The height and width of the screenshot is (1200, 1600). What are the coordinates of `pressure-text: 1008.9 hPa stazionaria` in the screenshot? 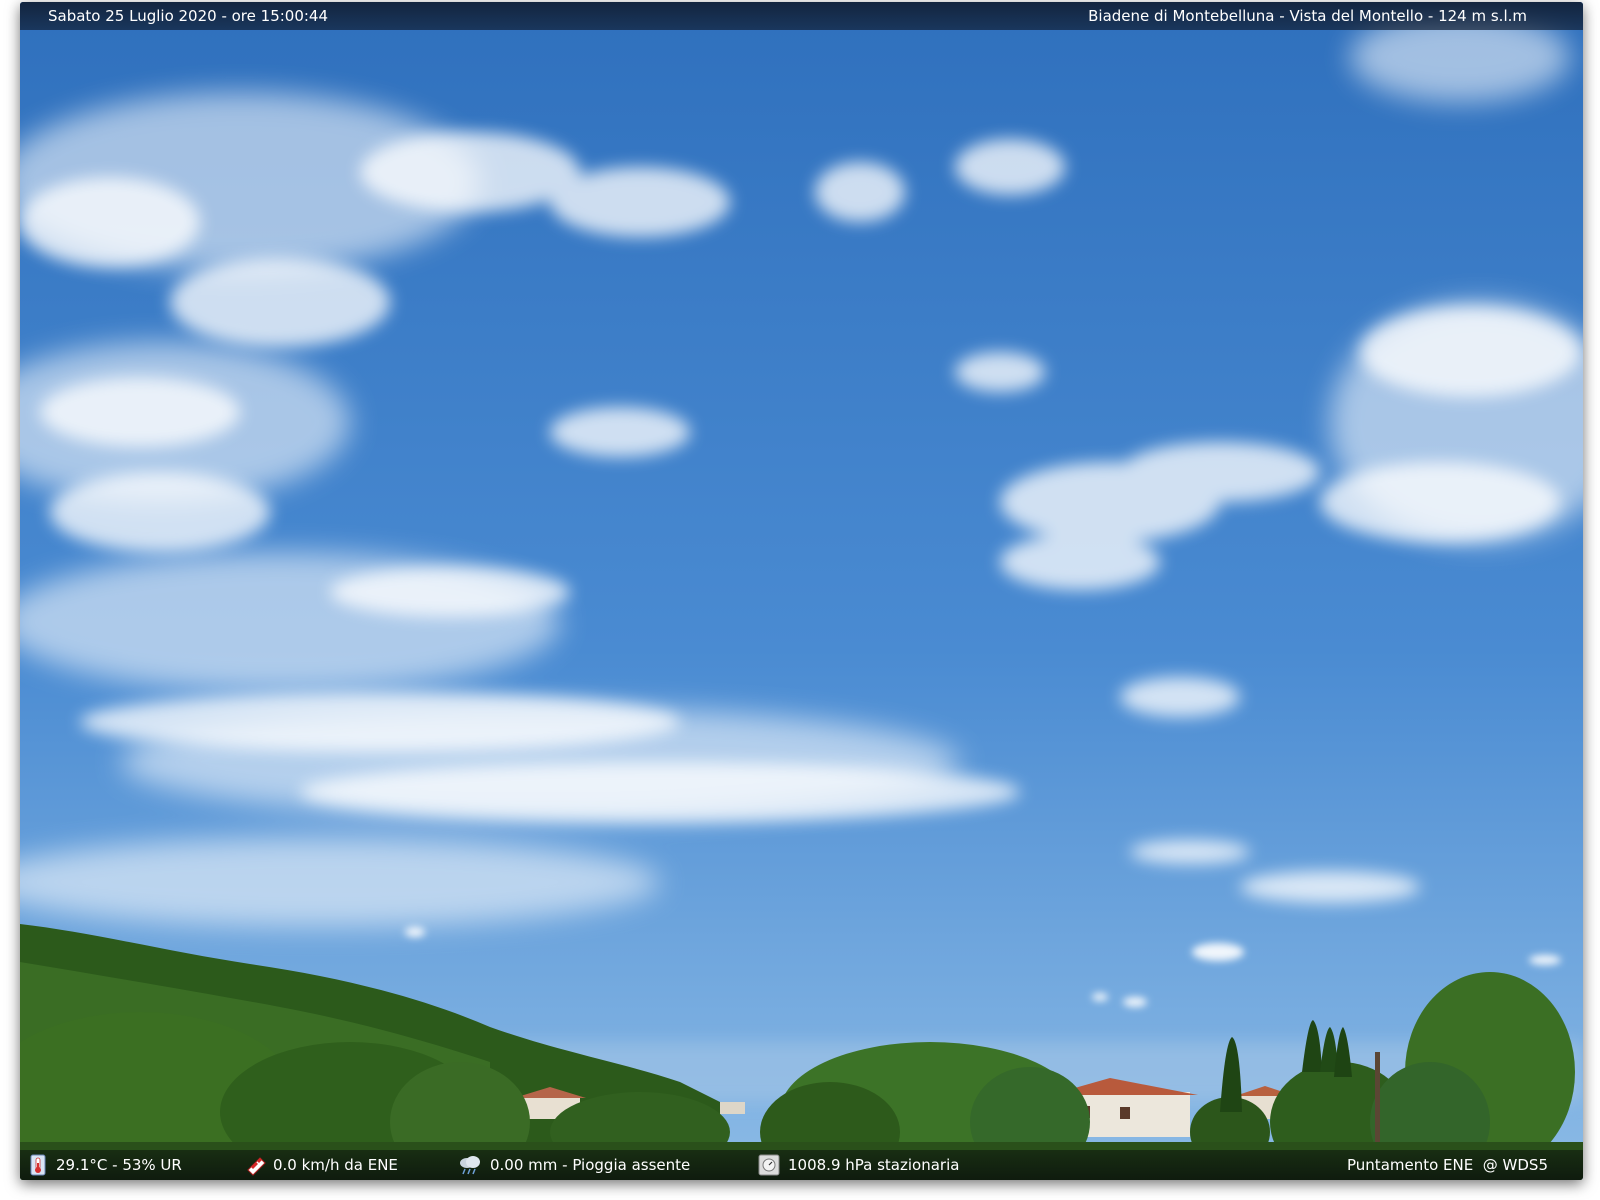 It's located at (874, 1165).